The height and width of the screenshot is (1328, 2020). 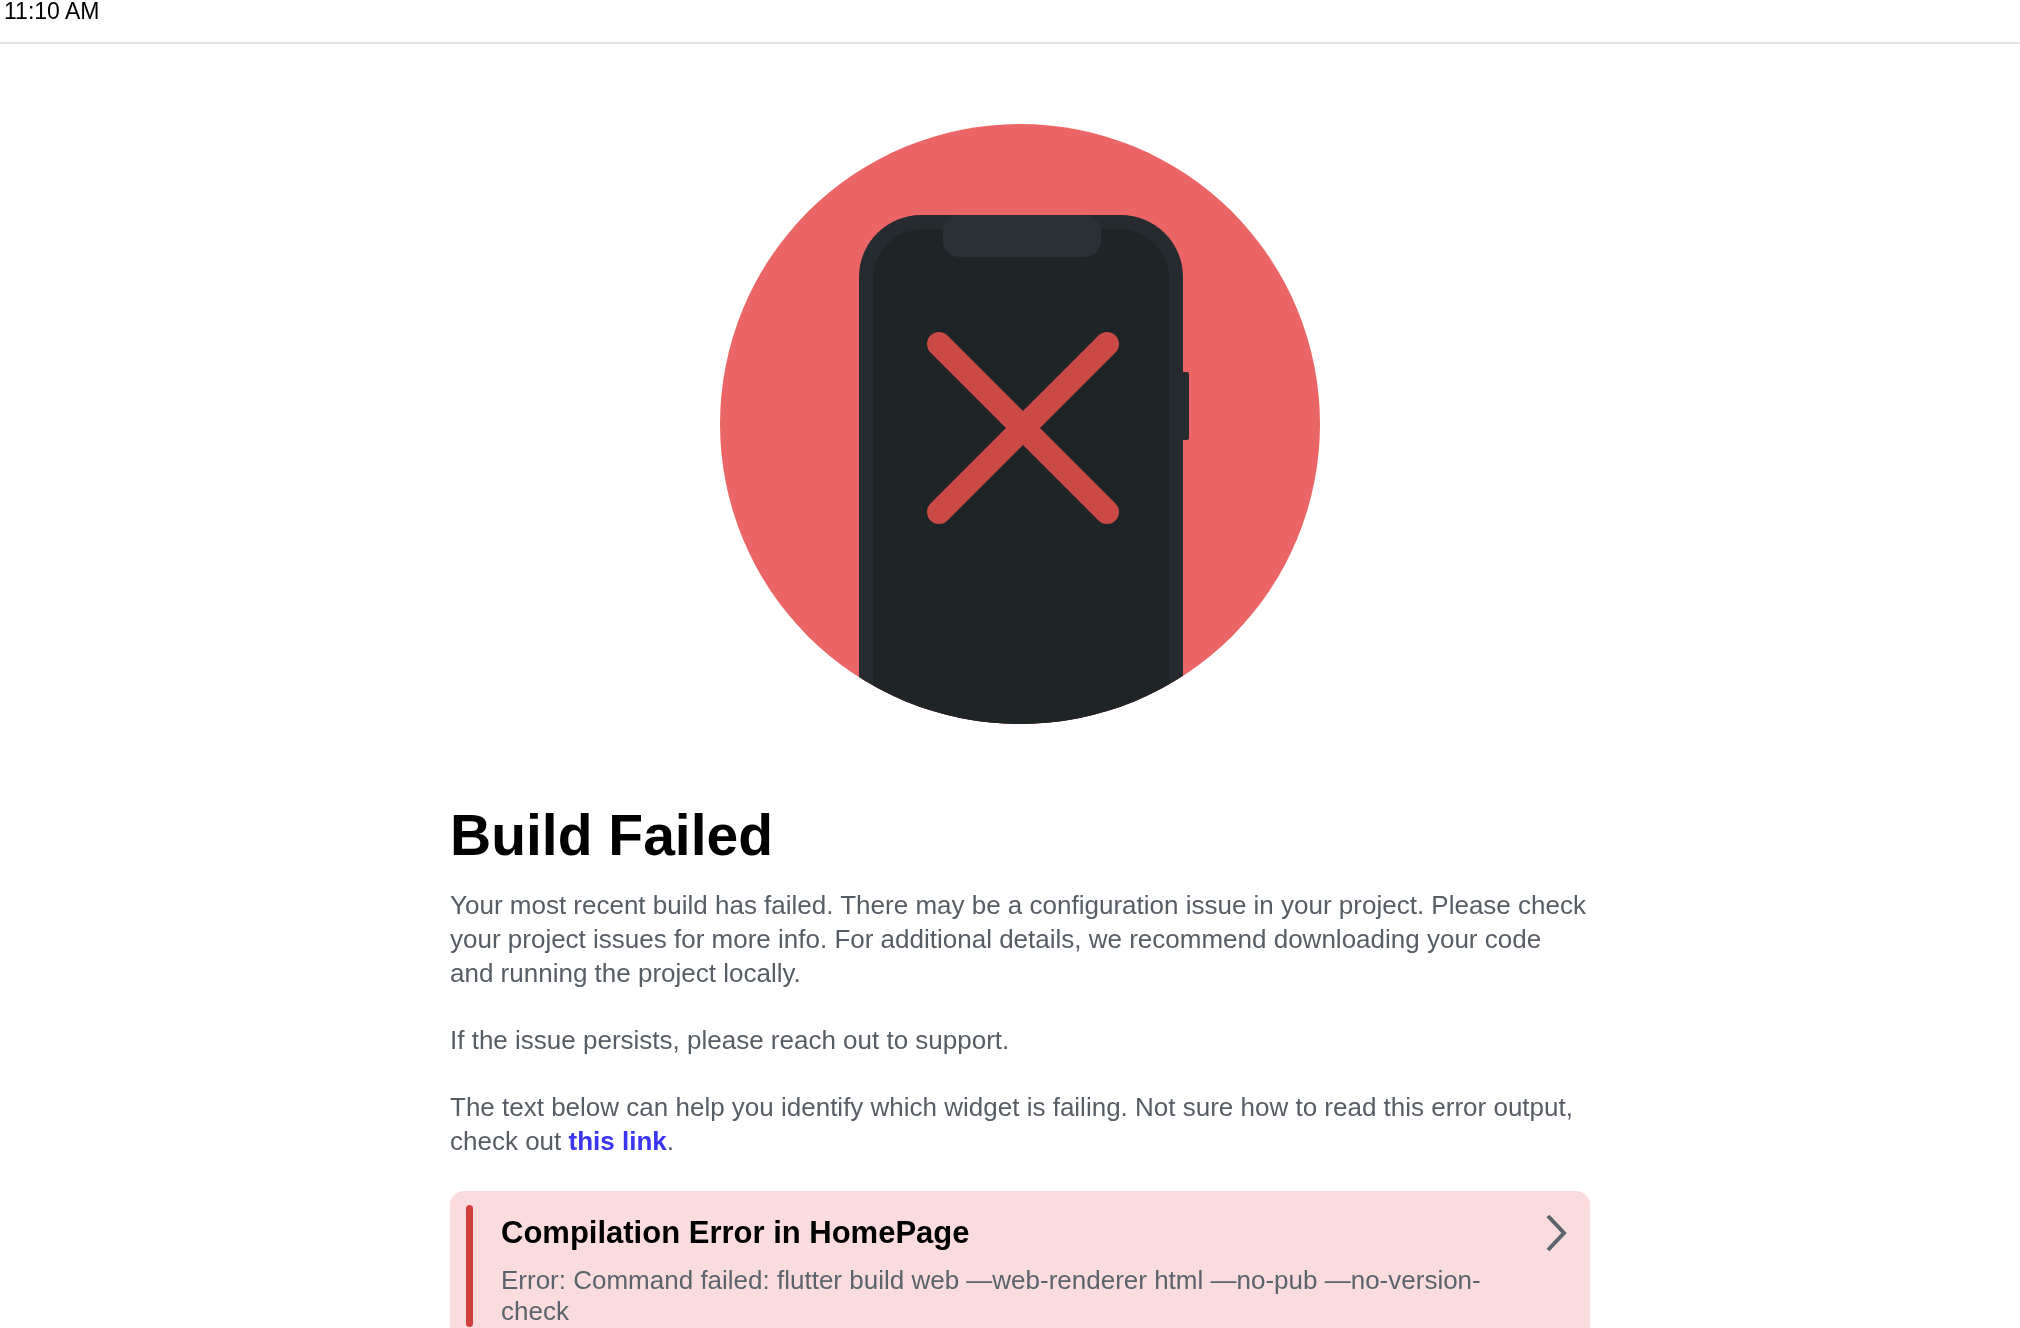 I want to click on help-link: this link, so click(x=617, y=1141).